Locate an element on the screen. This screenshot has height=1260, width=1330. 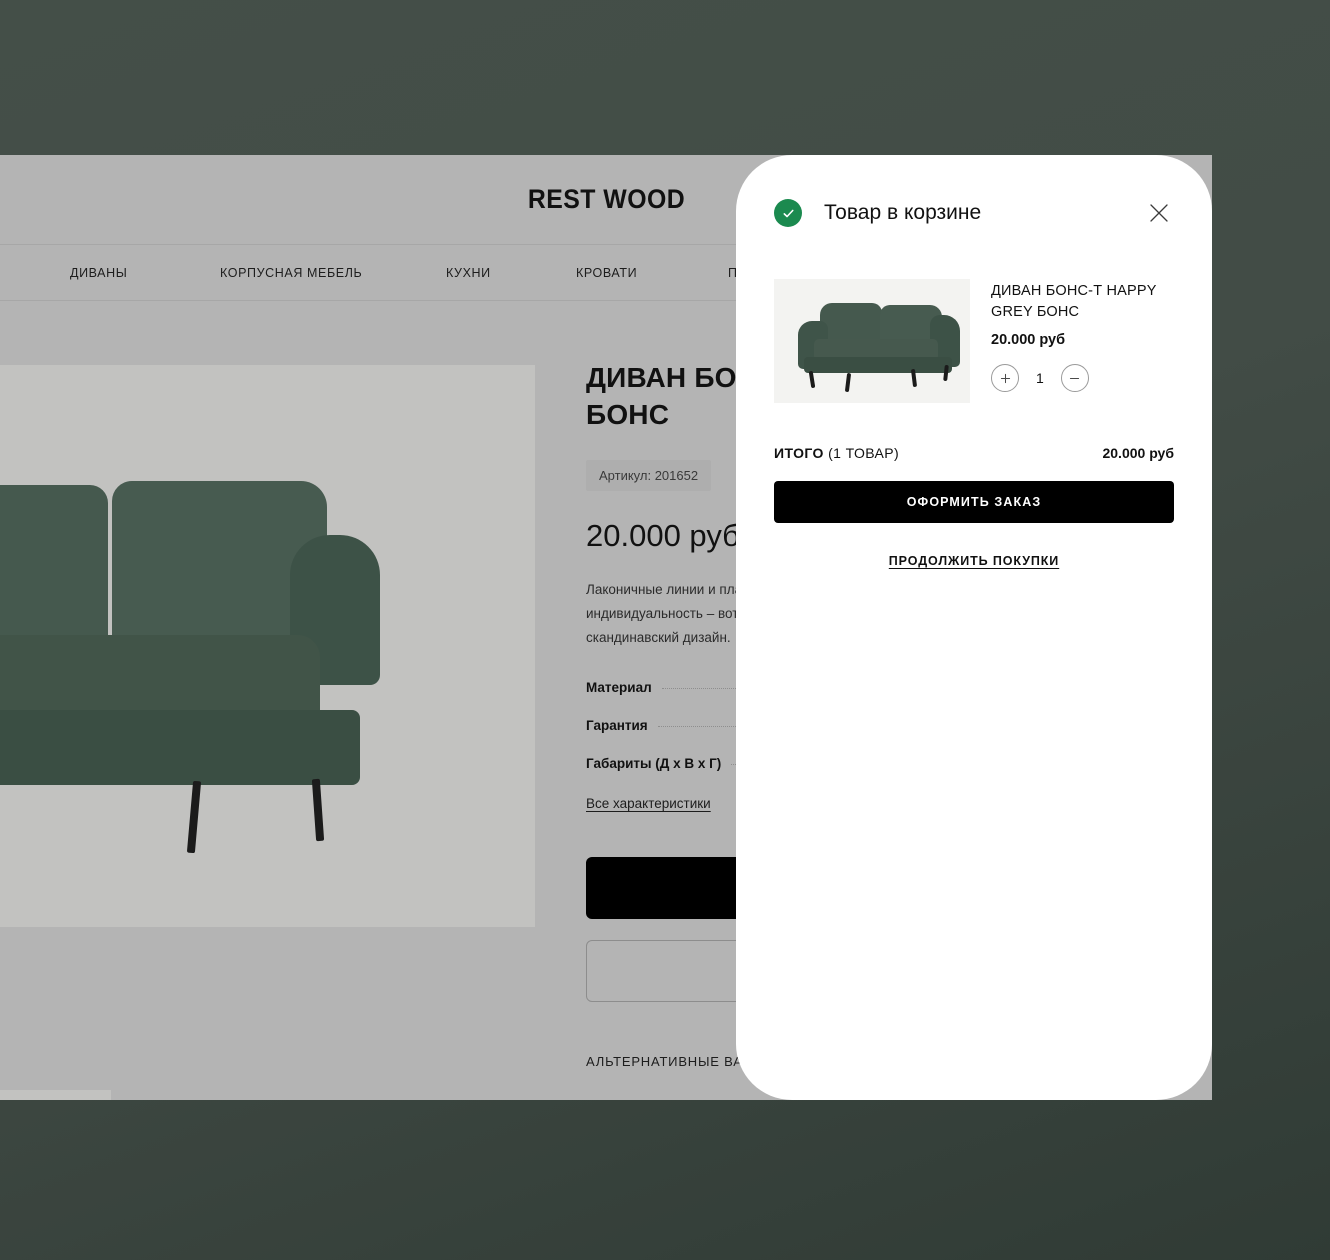
cart-total-row: ИТОГО (1 ТОВАР) 20.000 руб is located at coordinates (974, 453).